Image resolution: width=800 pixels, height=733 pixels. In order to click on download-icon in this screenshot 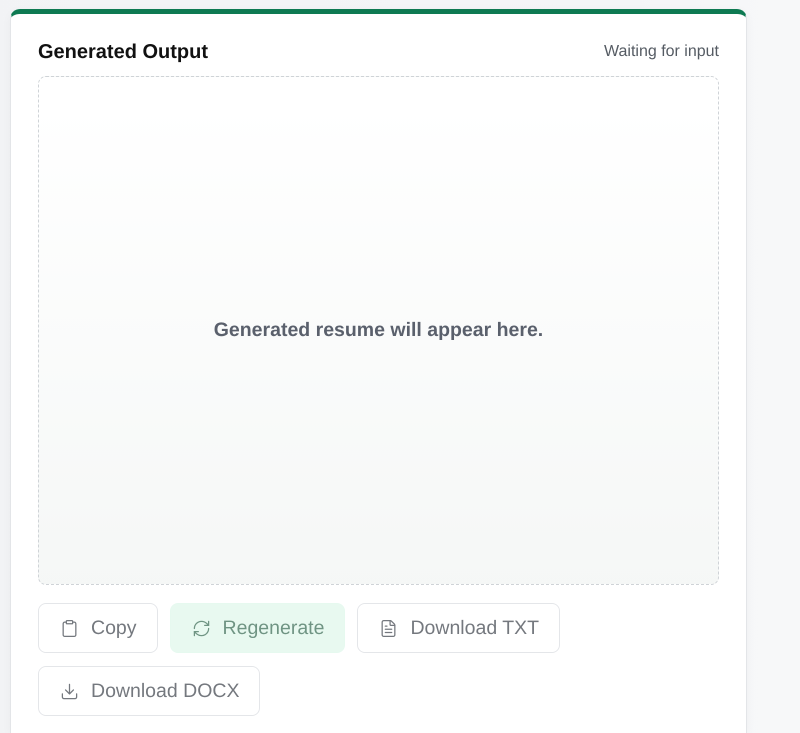, I will do `click(69, 691)`.